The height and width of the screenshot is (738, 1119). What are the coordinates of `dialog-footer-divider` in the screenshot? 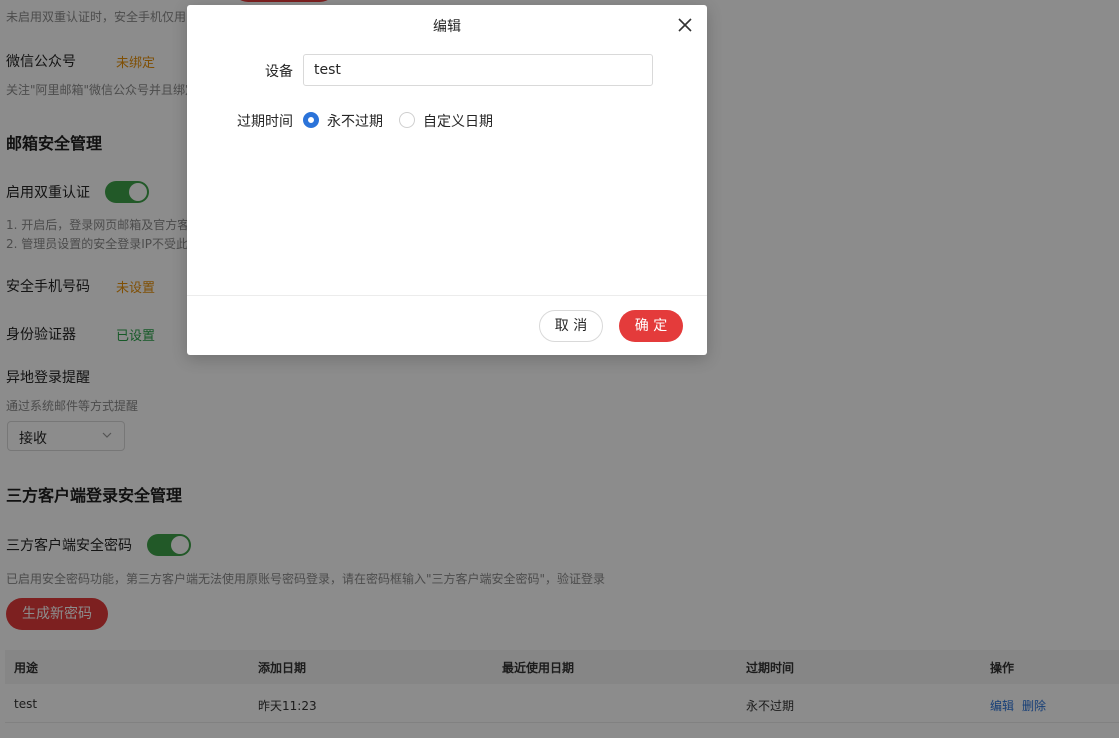 It's located at (447, 295).